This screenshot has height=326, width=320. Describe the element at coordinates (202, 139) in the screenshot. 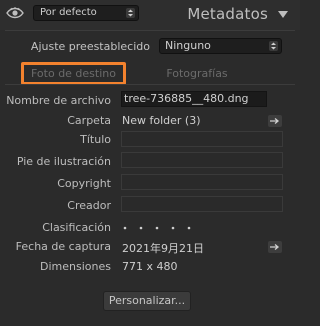

I see `title-field` at that location.